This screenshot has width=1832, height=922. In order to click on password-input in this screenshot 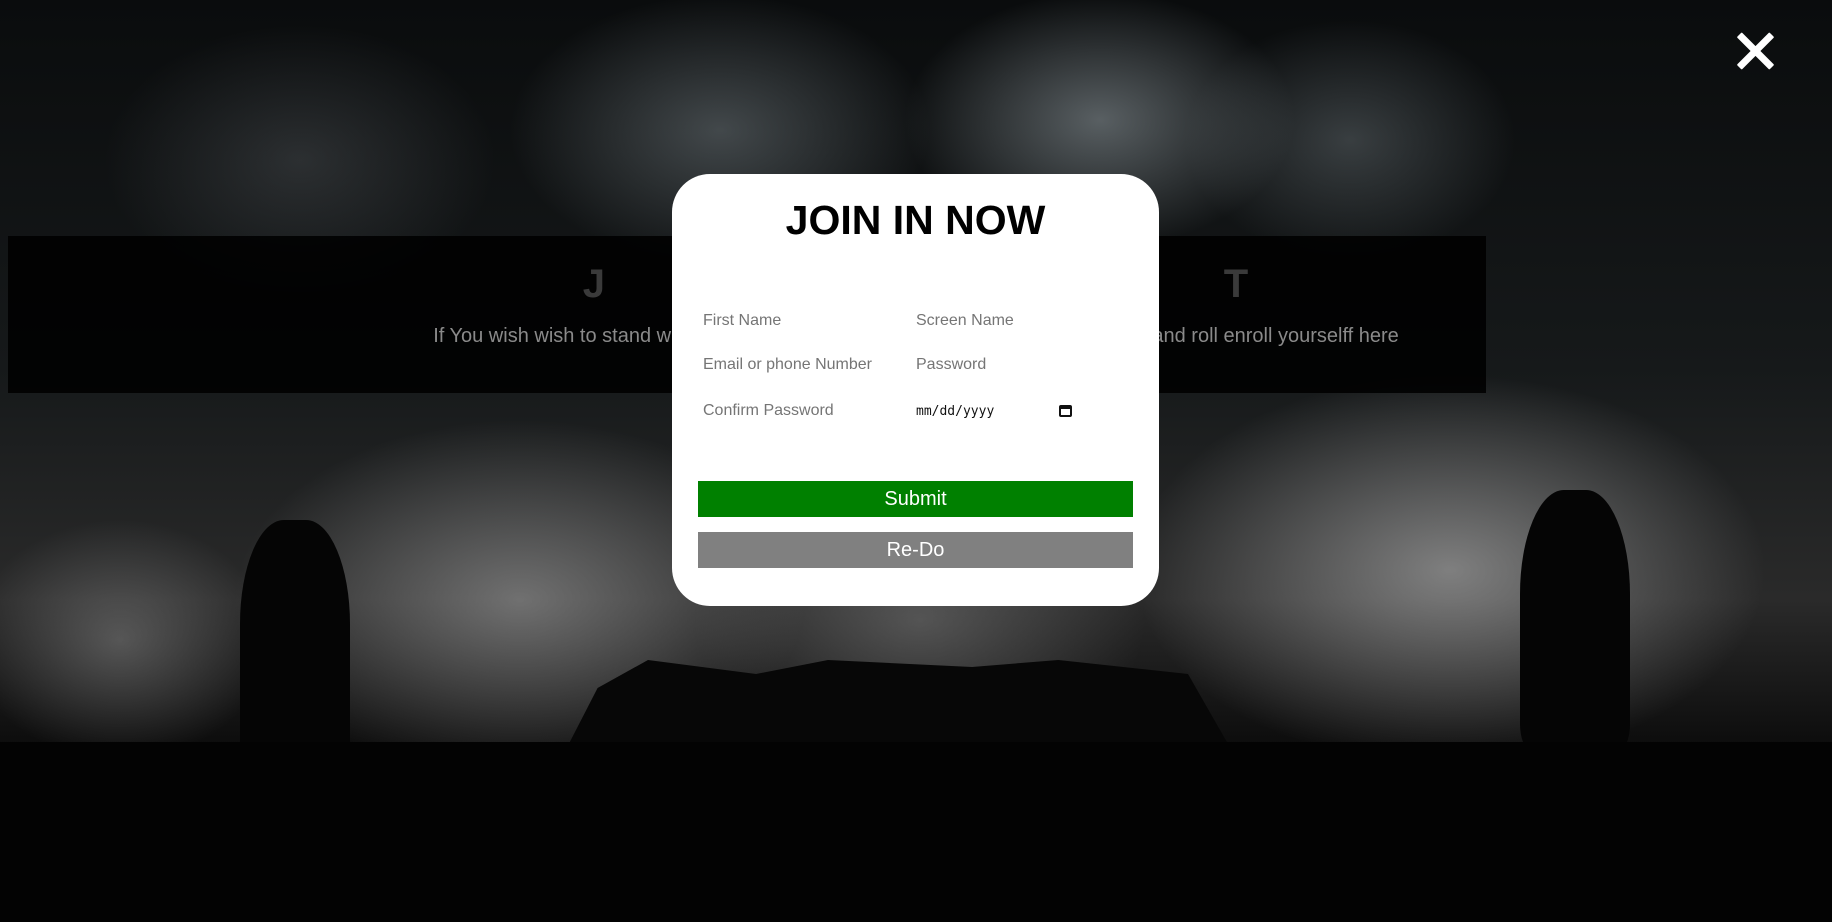, I will do `click(1016, 365)`.